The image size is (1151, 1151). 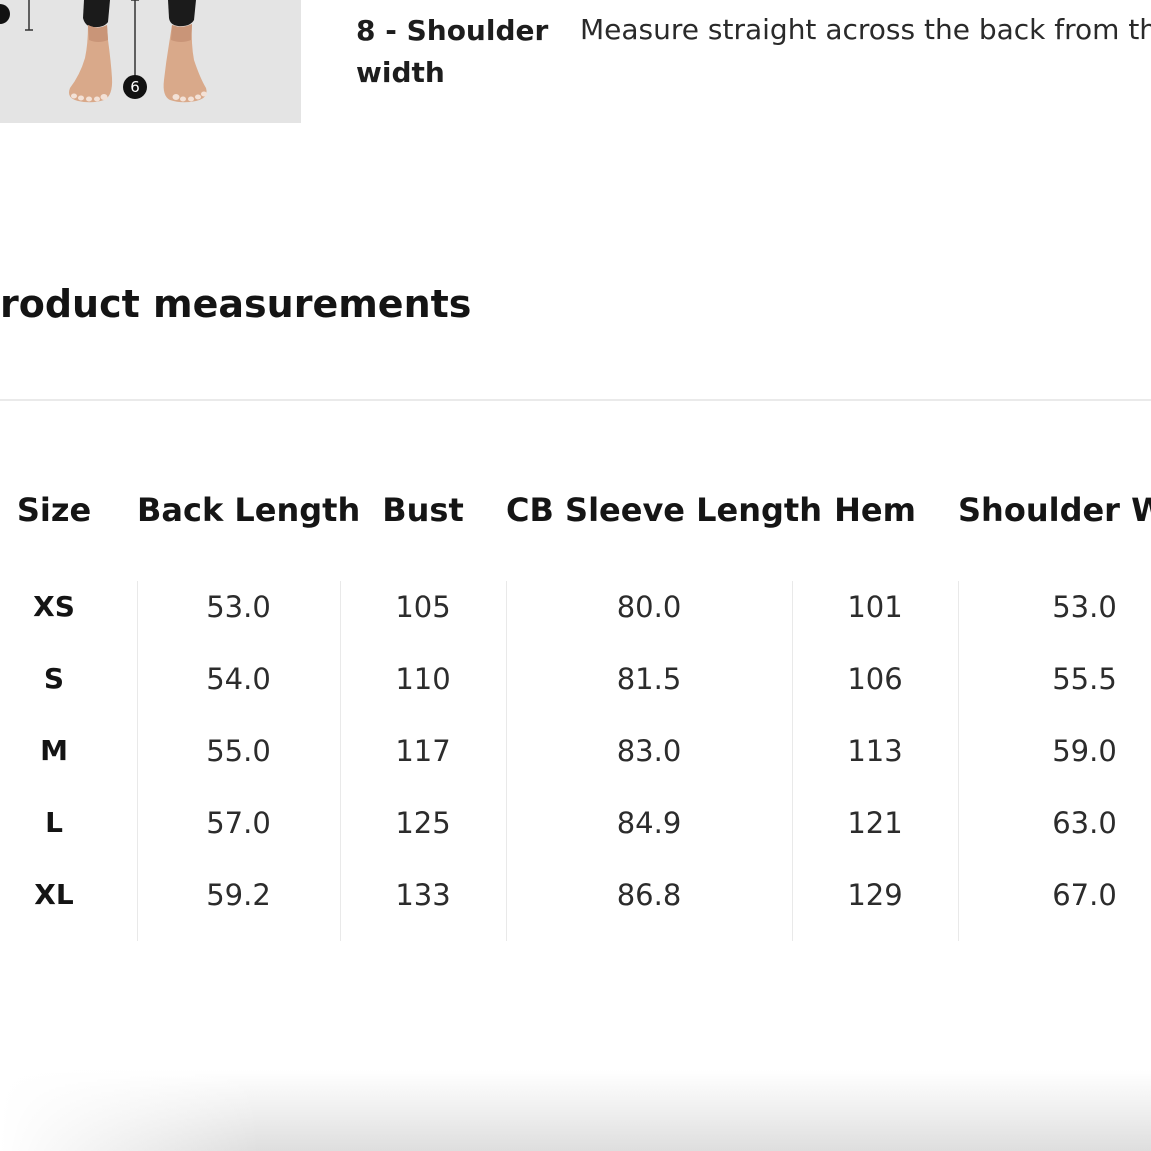 What do you see at coordinates (423, 607) in the screenshot?
I see `bust-cell: 105` at bounding box center [423, 607].